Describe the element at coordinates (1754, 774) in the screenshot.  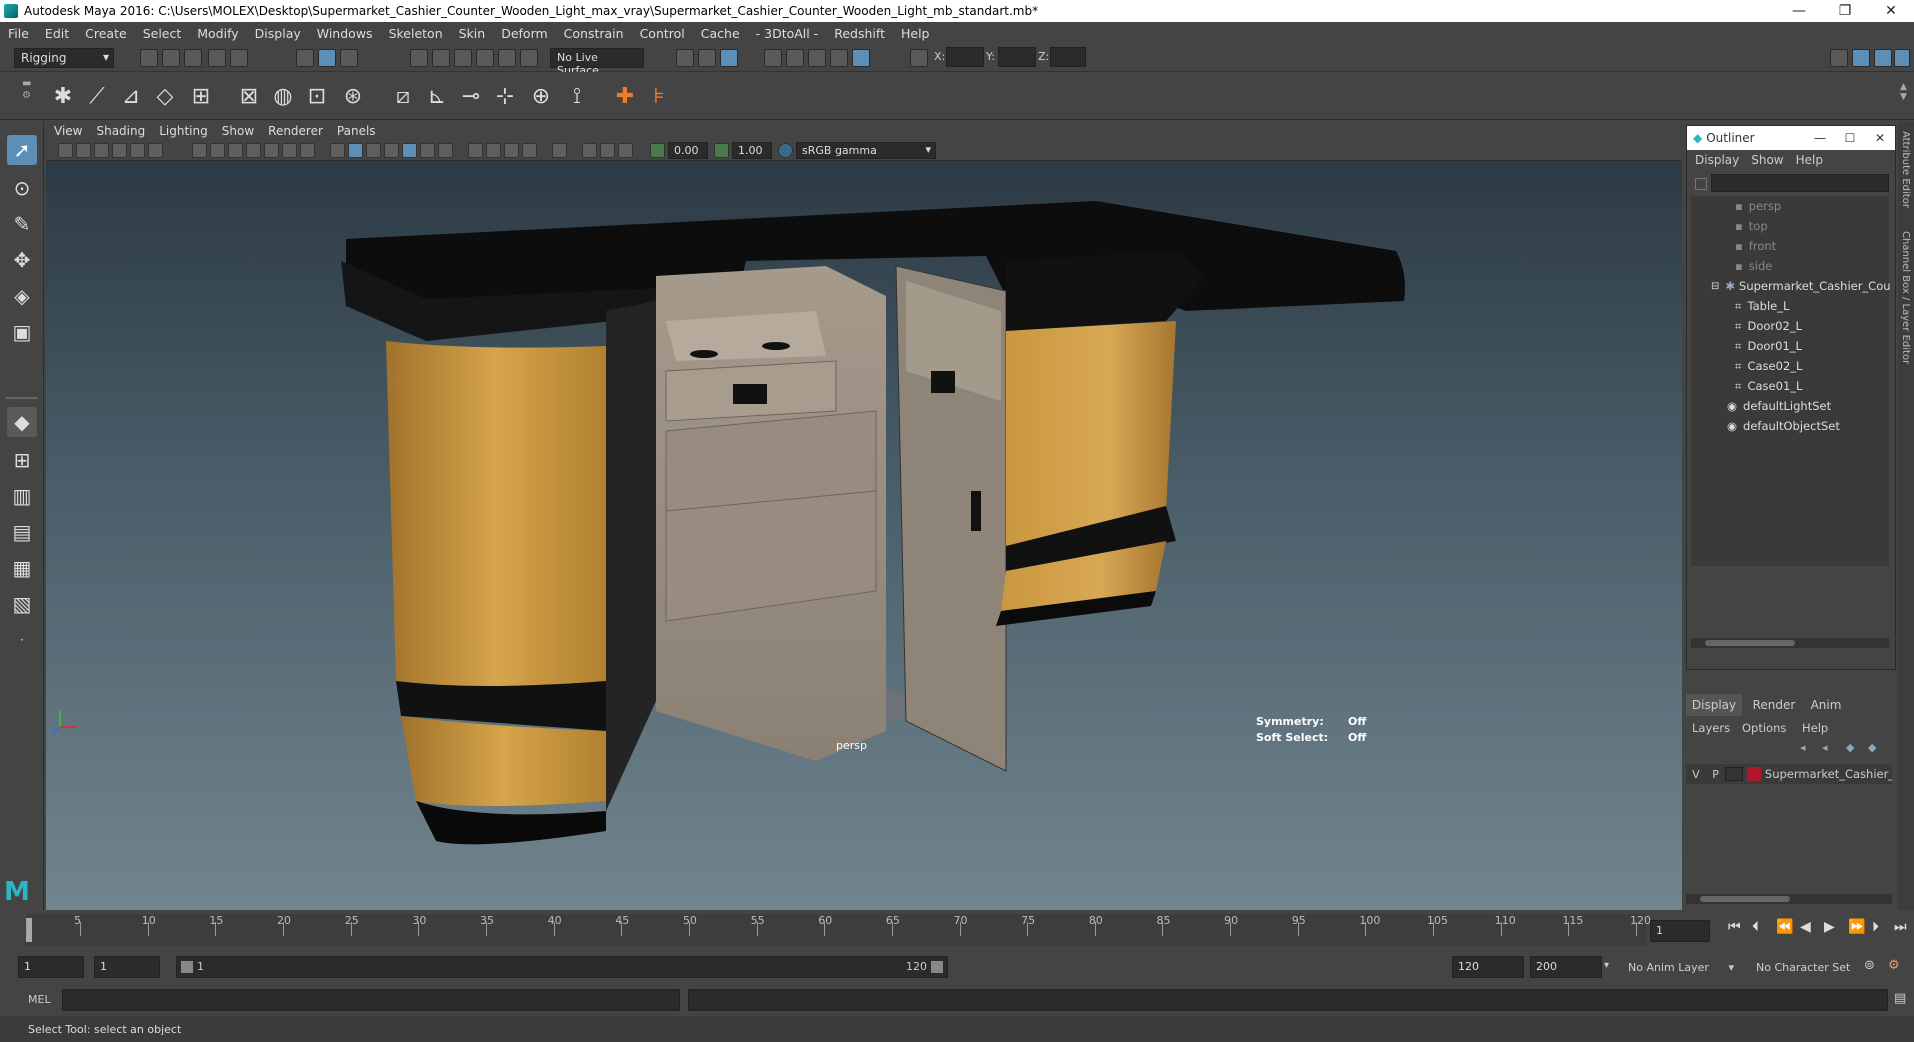
I see `layer-color-swatch` at that location.